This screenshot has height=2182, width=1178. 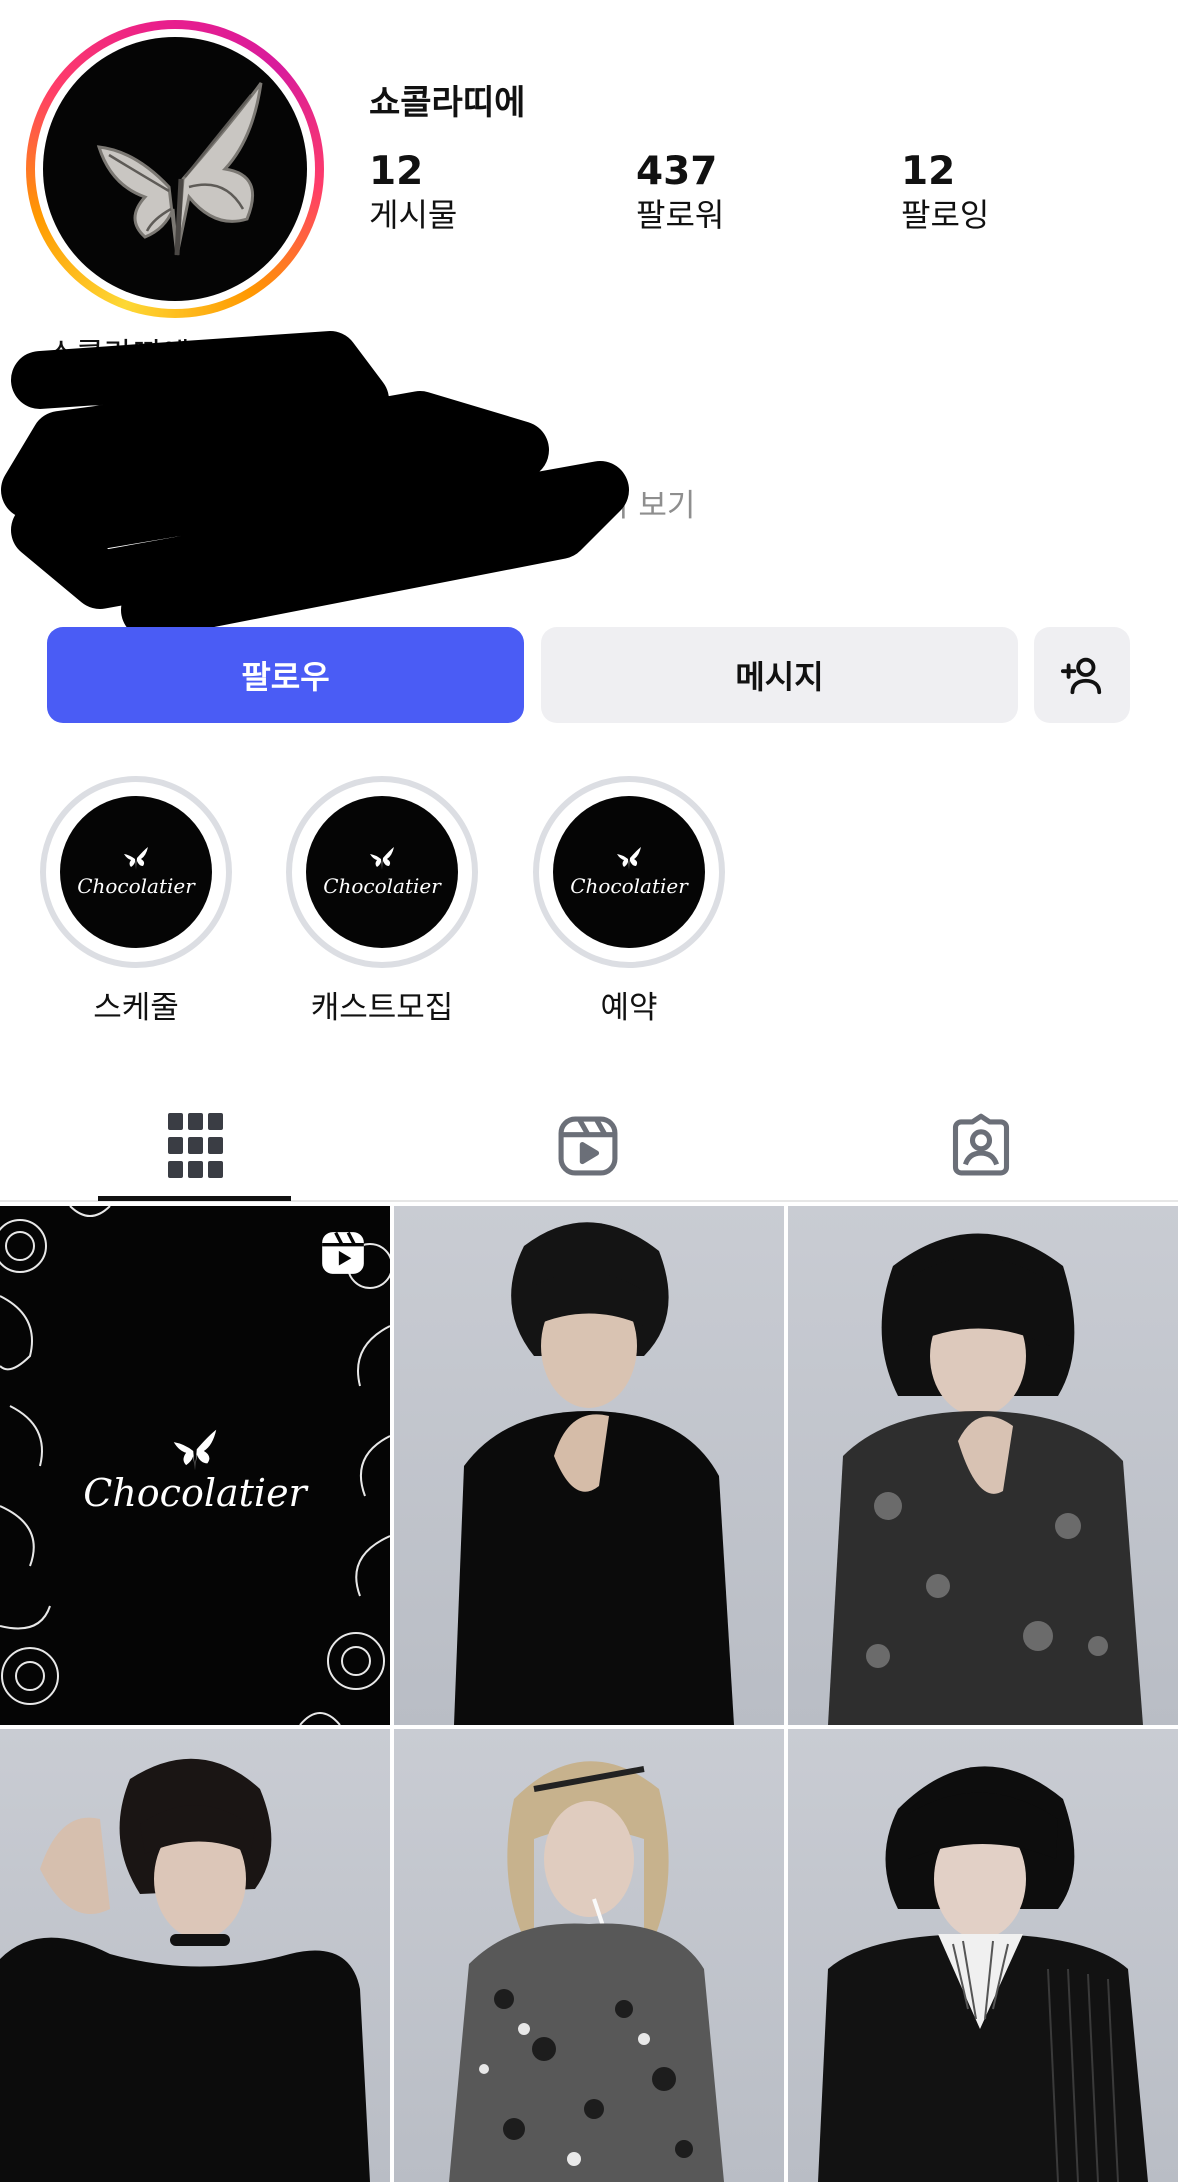 I want to click on profile-avatar-ring, so click(x=175, y=169).